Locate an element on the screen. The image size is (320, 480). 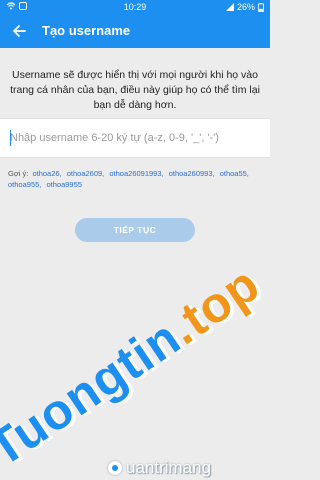
battery-icon is located at coordinates (261, 7).